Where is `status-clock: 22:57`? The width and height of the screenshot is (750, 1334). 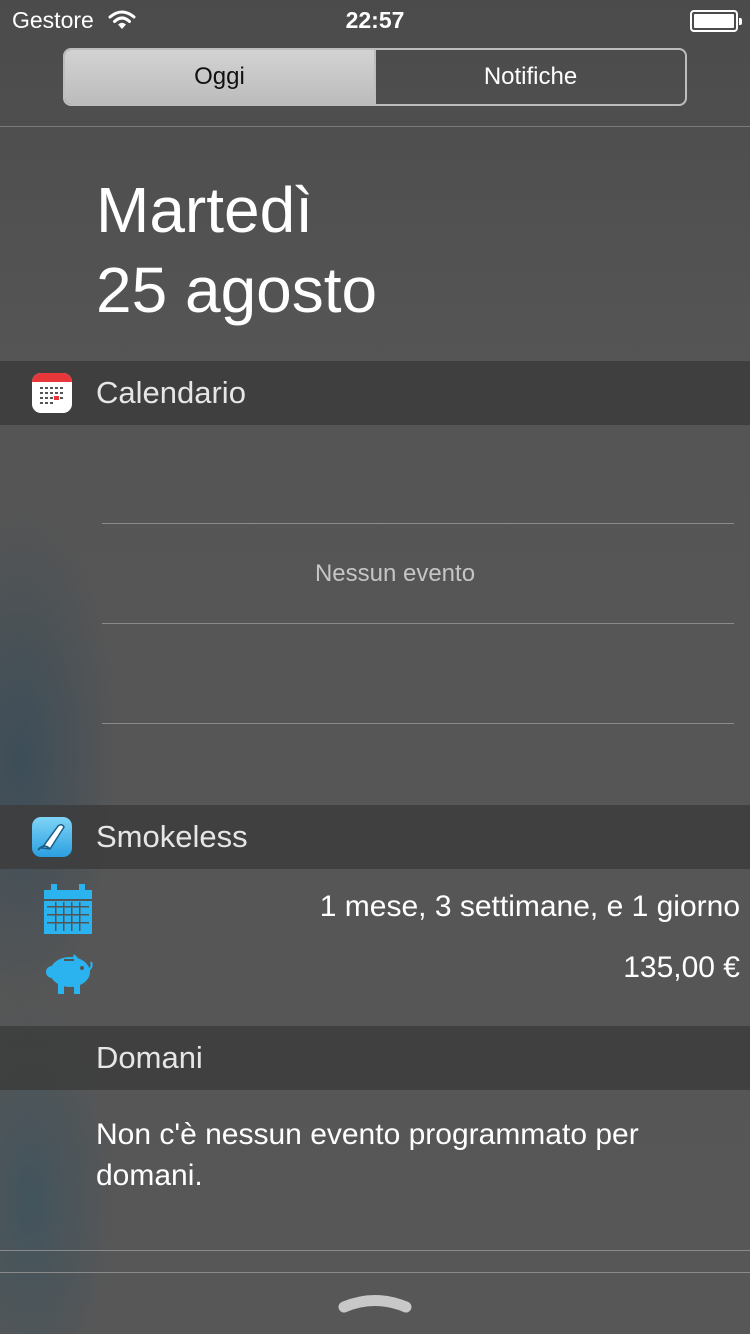
status-clock: 22:57 is located at coordinates (375, 20).